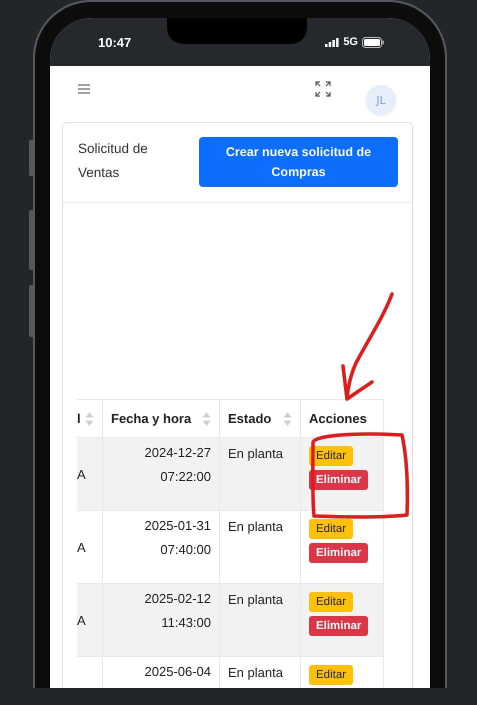 The width and height of the screenshot is (477, 705). What do you see at coordinates (161, 620) in the screenshot?
I see `table-cell: 2025-02-12 11:43:00` at bounding box center [161, 620].